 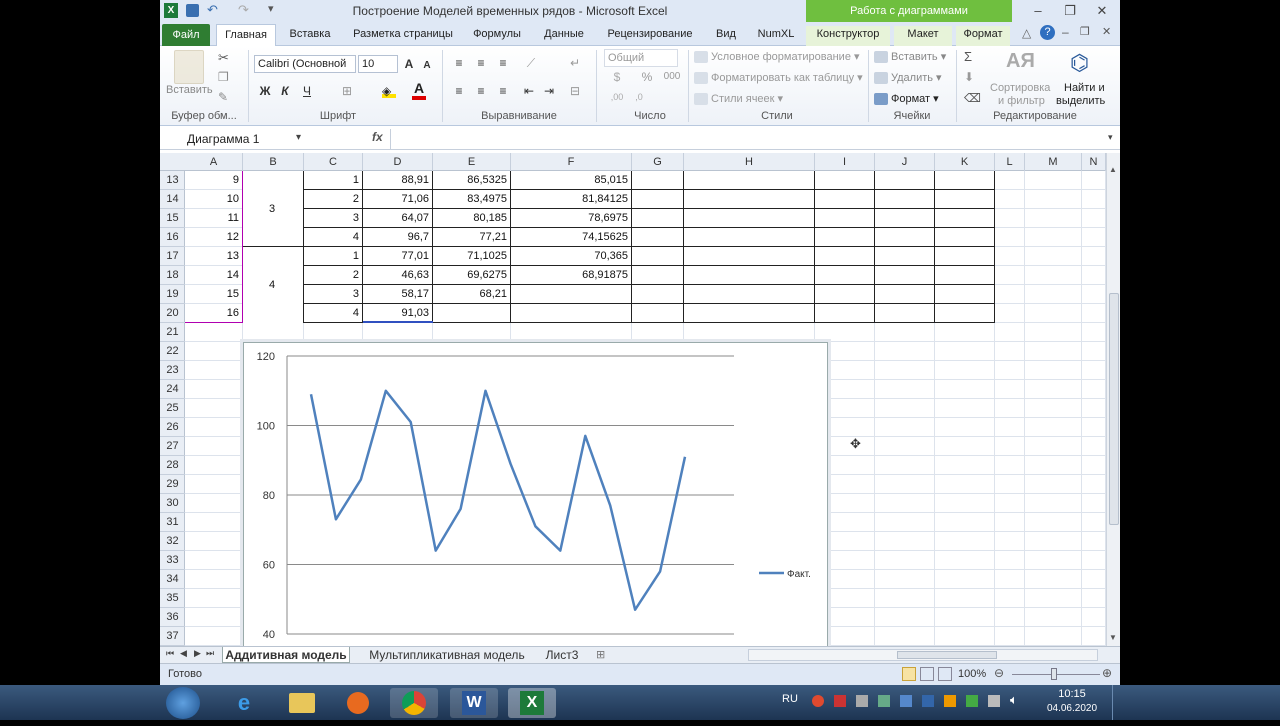 I want to click on tab-view: Вид, so click(x=726, y=36).